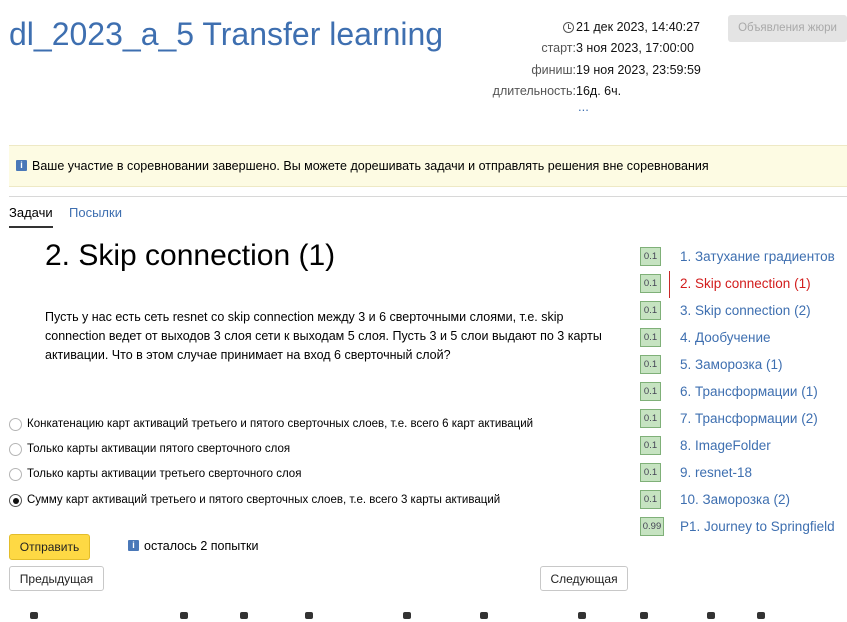  Describe the element at coordinates (787, 28) in the screenshot. I see `jury-announcements-button: Объявления жюри` at that location.